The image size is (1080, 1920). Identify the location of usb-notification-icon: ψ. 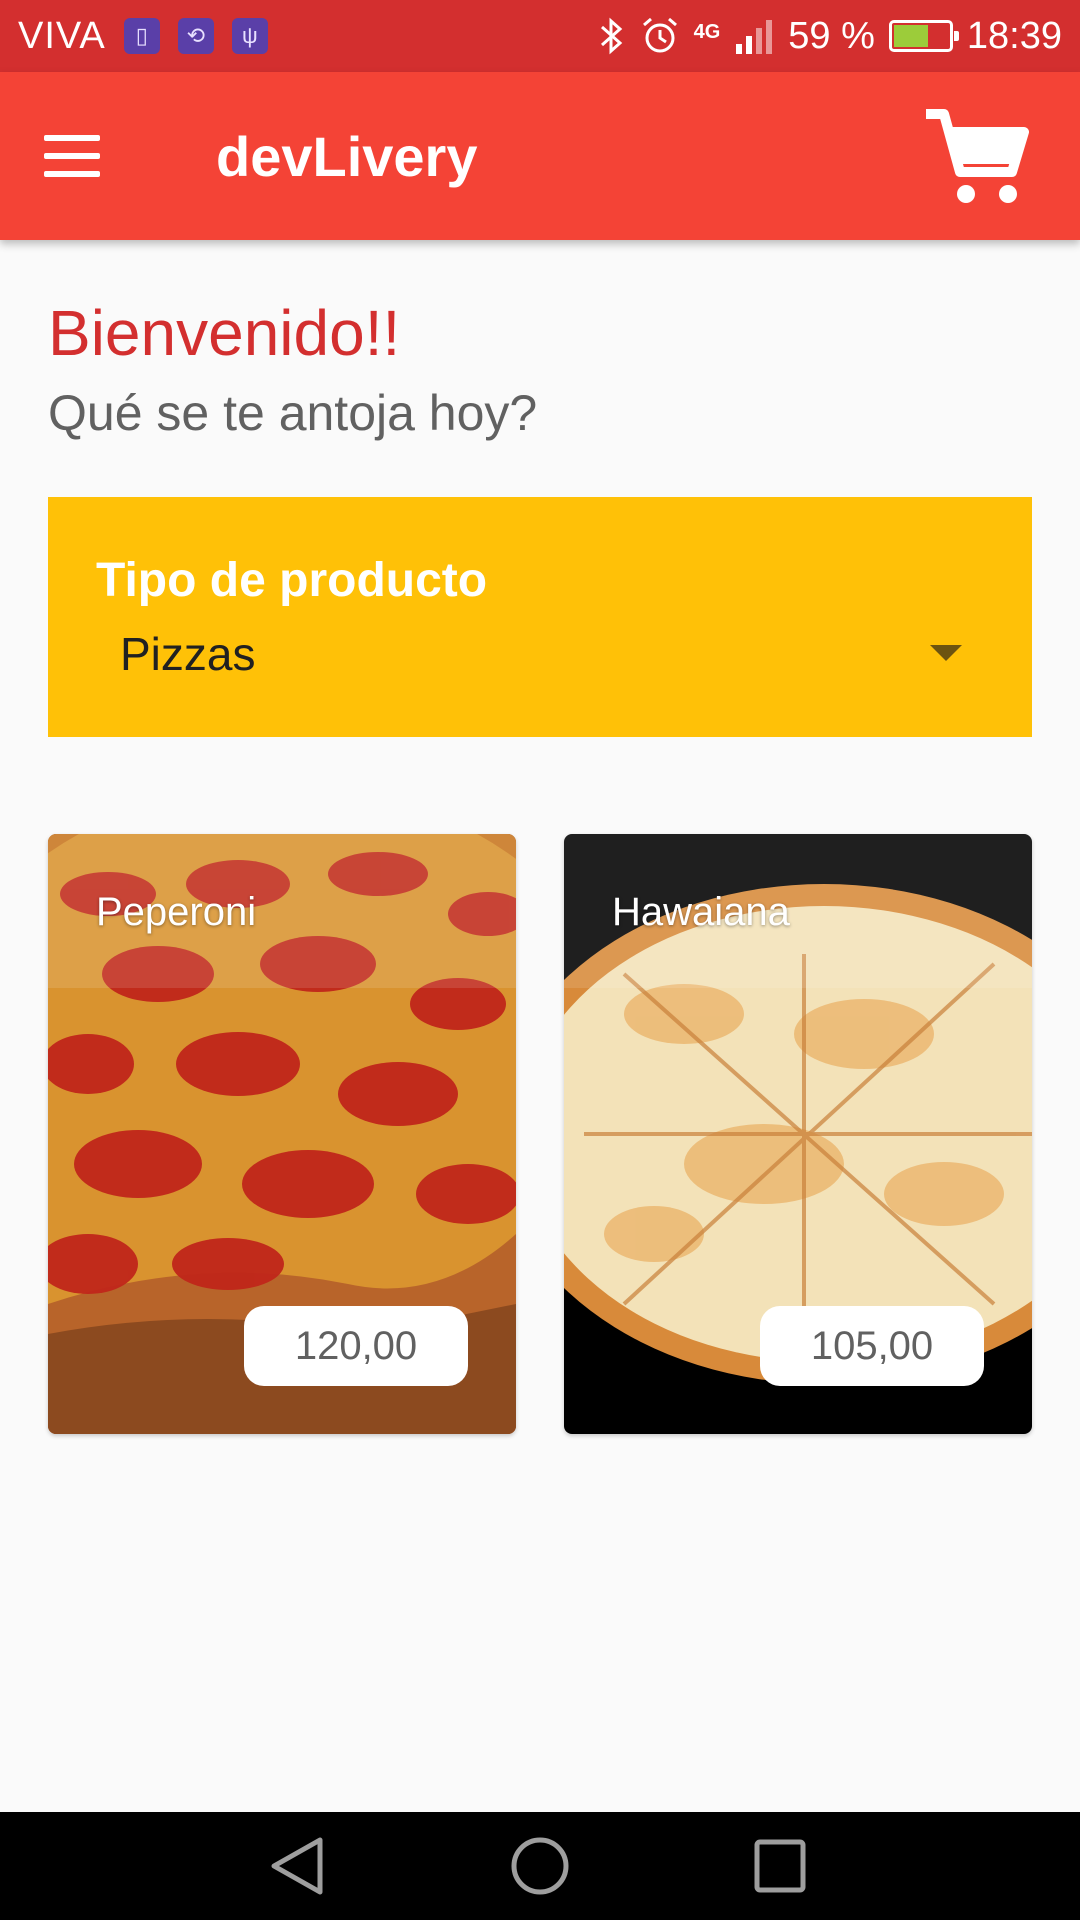
(249, 36).